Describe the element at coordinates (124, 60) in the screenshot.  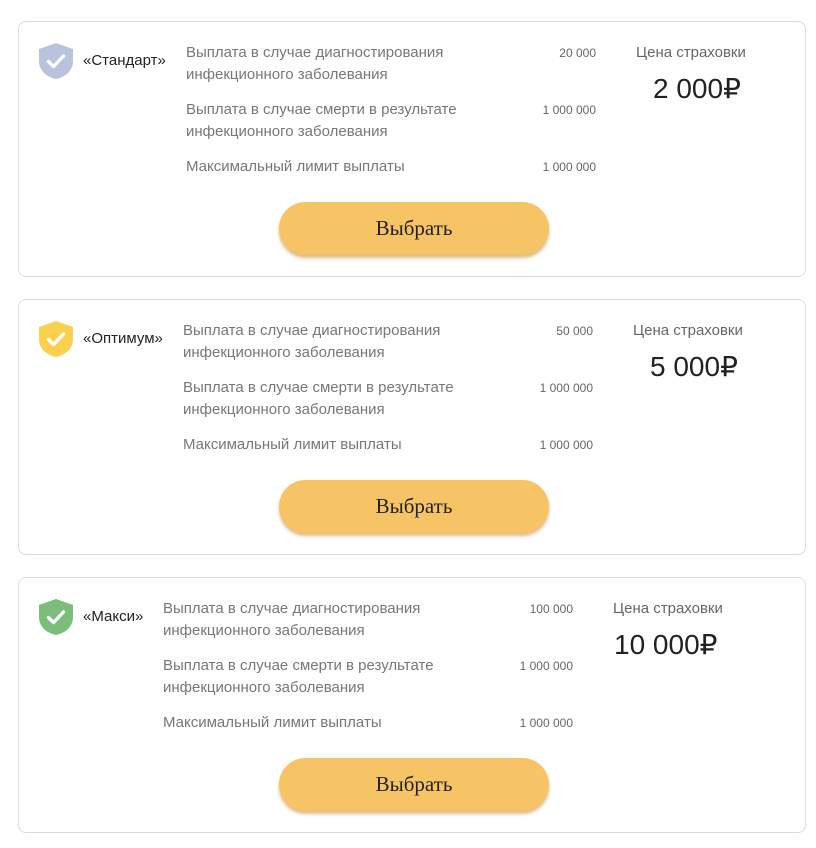
I see `plan-name: «Стандарт»` at that location.